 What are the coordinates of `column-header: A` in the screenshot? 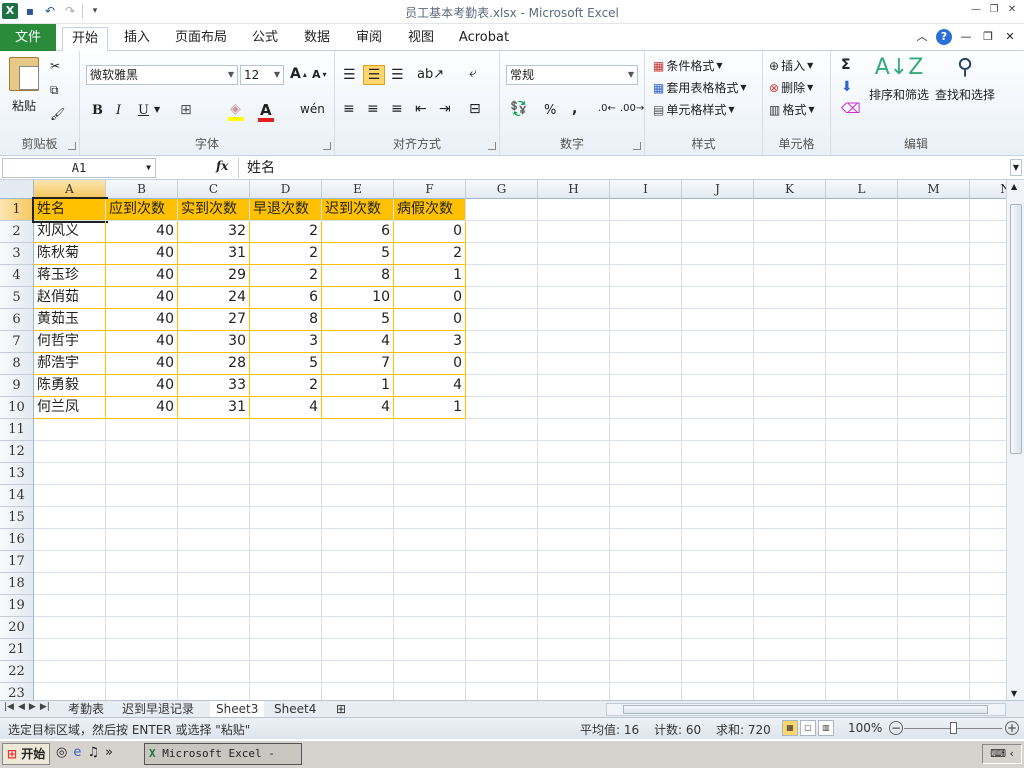 It's located at (70, 189).